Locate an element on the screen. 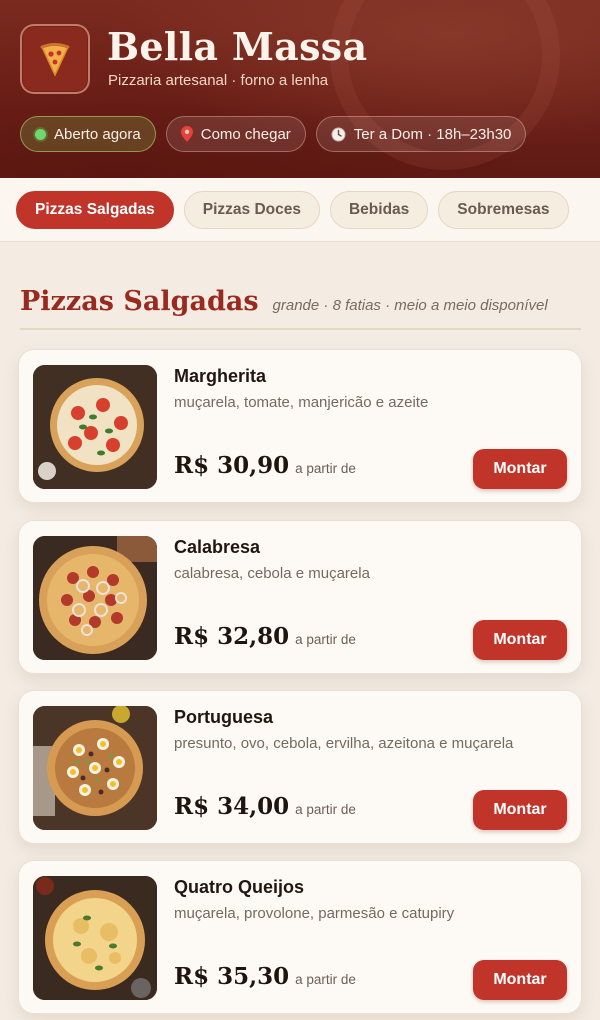  tab-pizzas-salgadas: Pizzas Salgadas is located at coordinates (95, 209).